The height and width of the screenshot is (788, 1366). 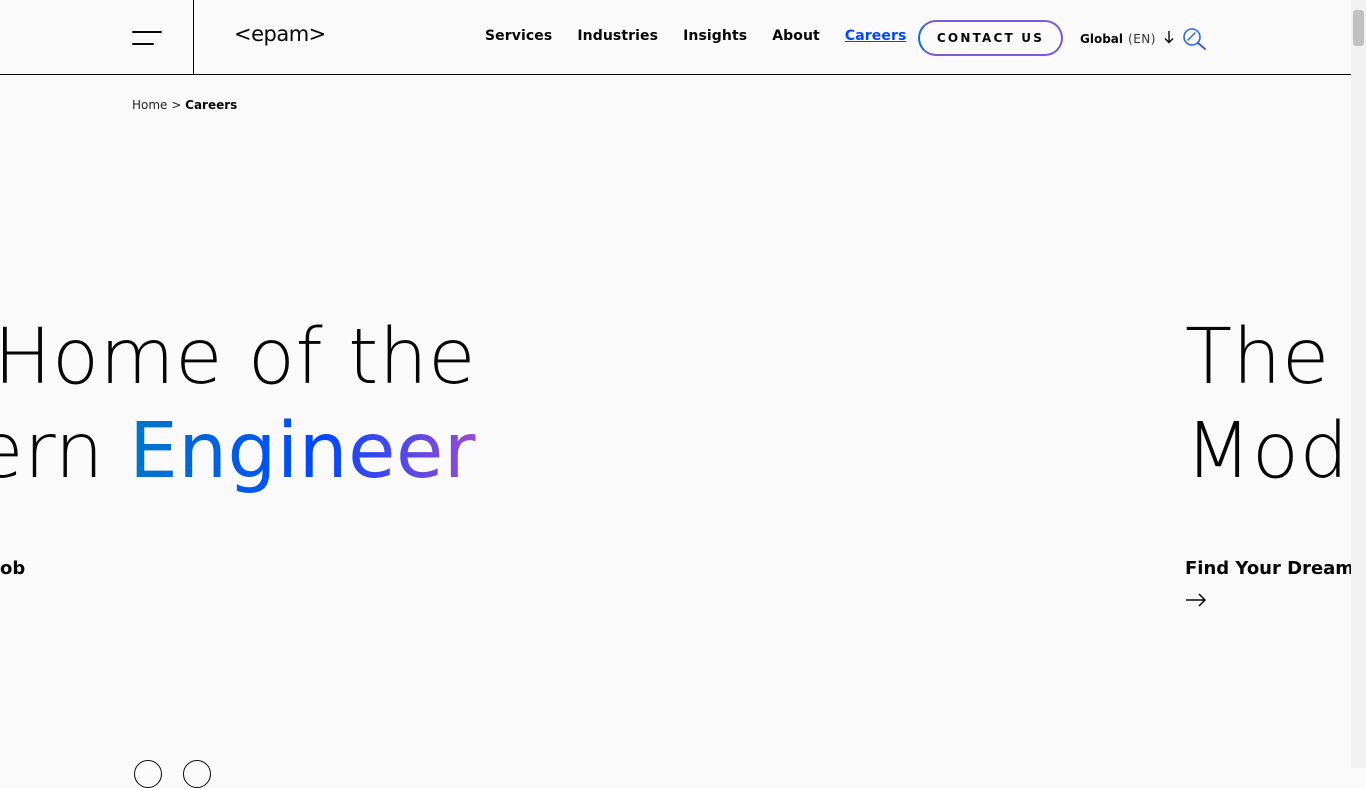 What do you see at coordinates (1358, 28) in the screenshot?
I see `scrollbar-thumb` at bounding box center [1358, 28].